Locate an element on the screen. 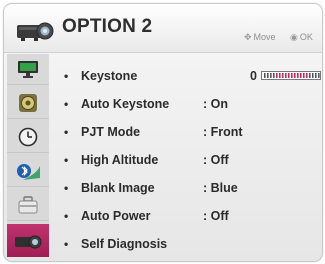 This screenshot has width=325, height=264. menu-item-self-diagnosis: • Self Diagnosis is located at coordinates (185, 245).